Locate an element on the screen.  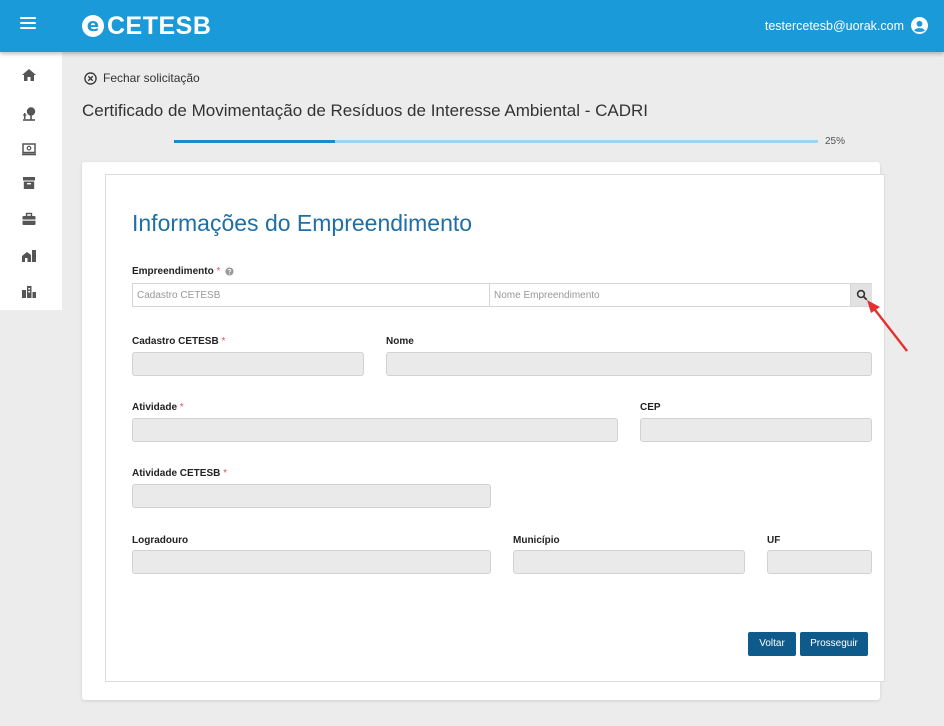
close-request-link: Fechar solicitação is located at coordinates (142, 78).